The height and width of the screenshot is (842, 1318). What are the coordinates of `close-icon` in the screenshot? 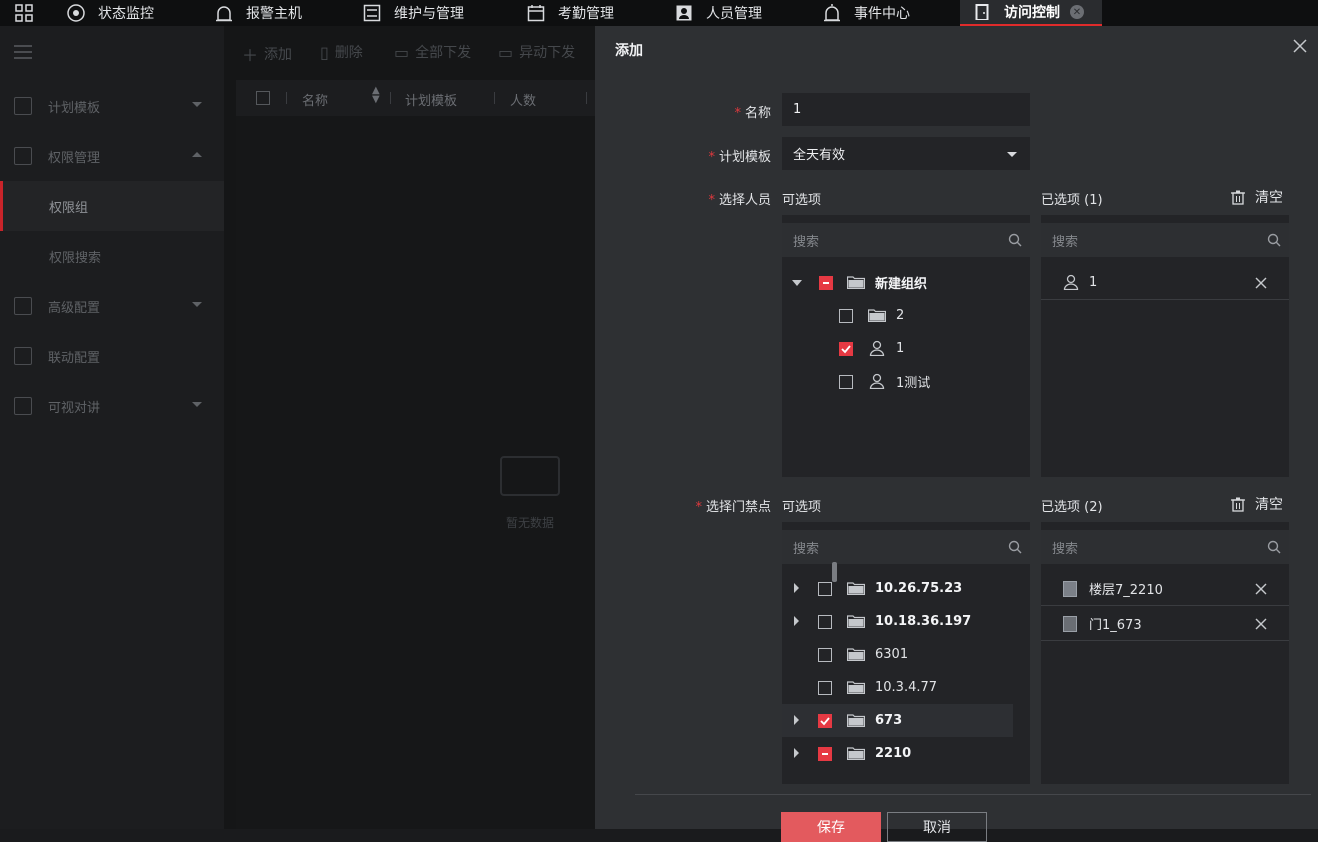 It's located at (1300, 46).